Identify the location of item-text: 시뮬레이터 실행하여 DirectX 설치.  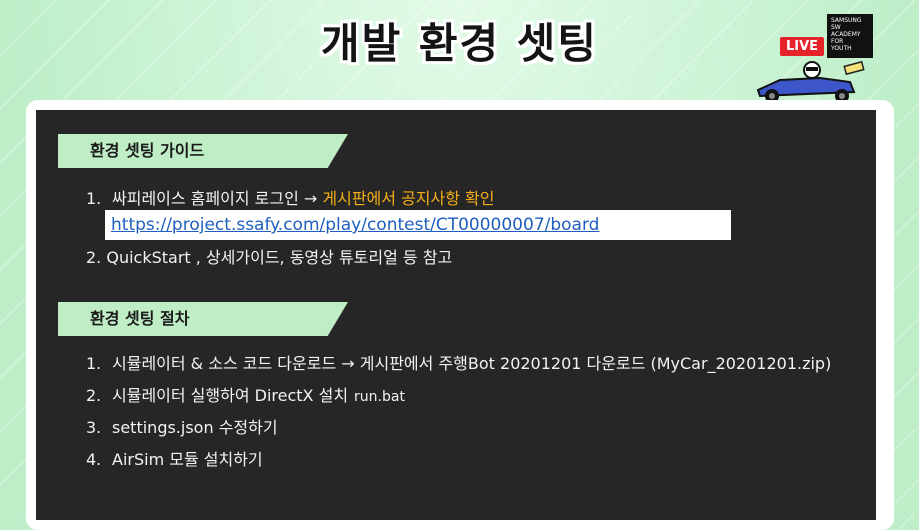
(230, 395).